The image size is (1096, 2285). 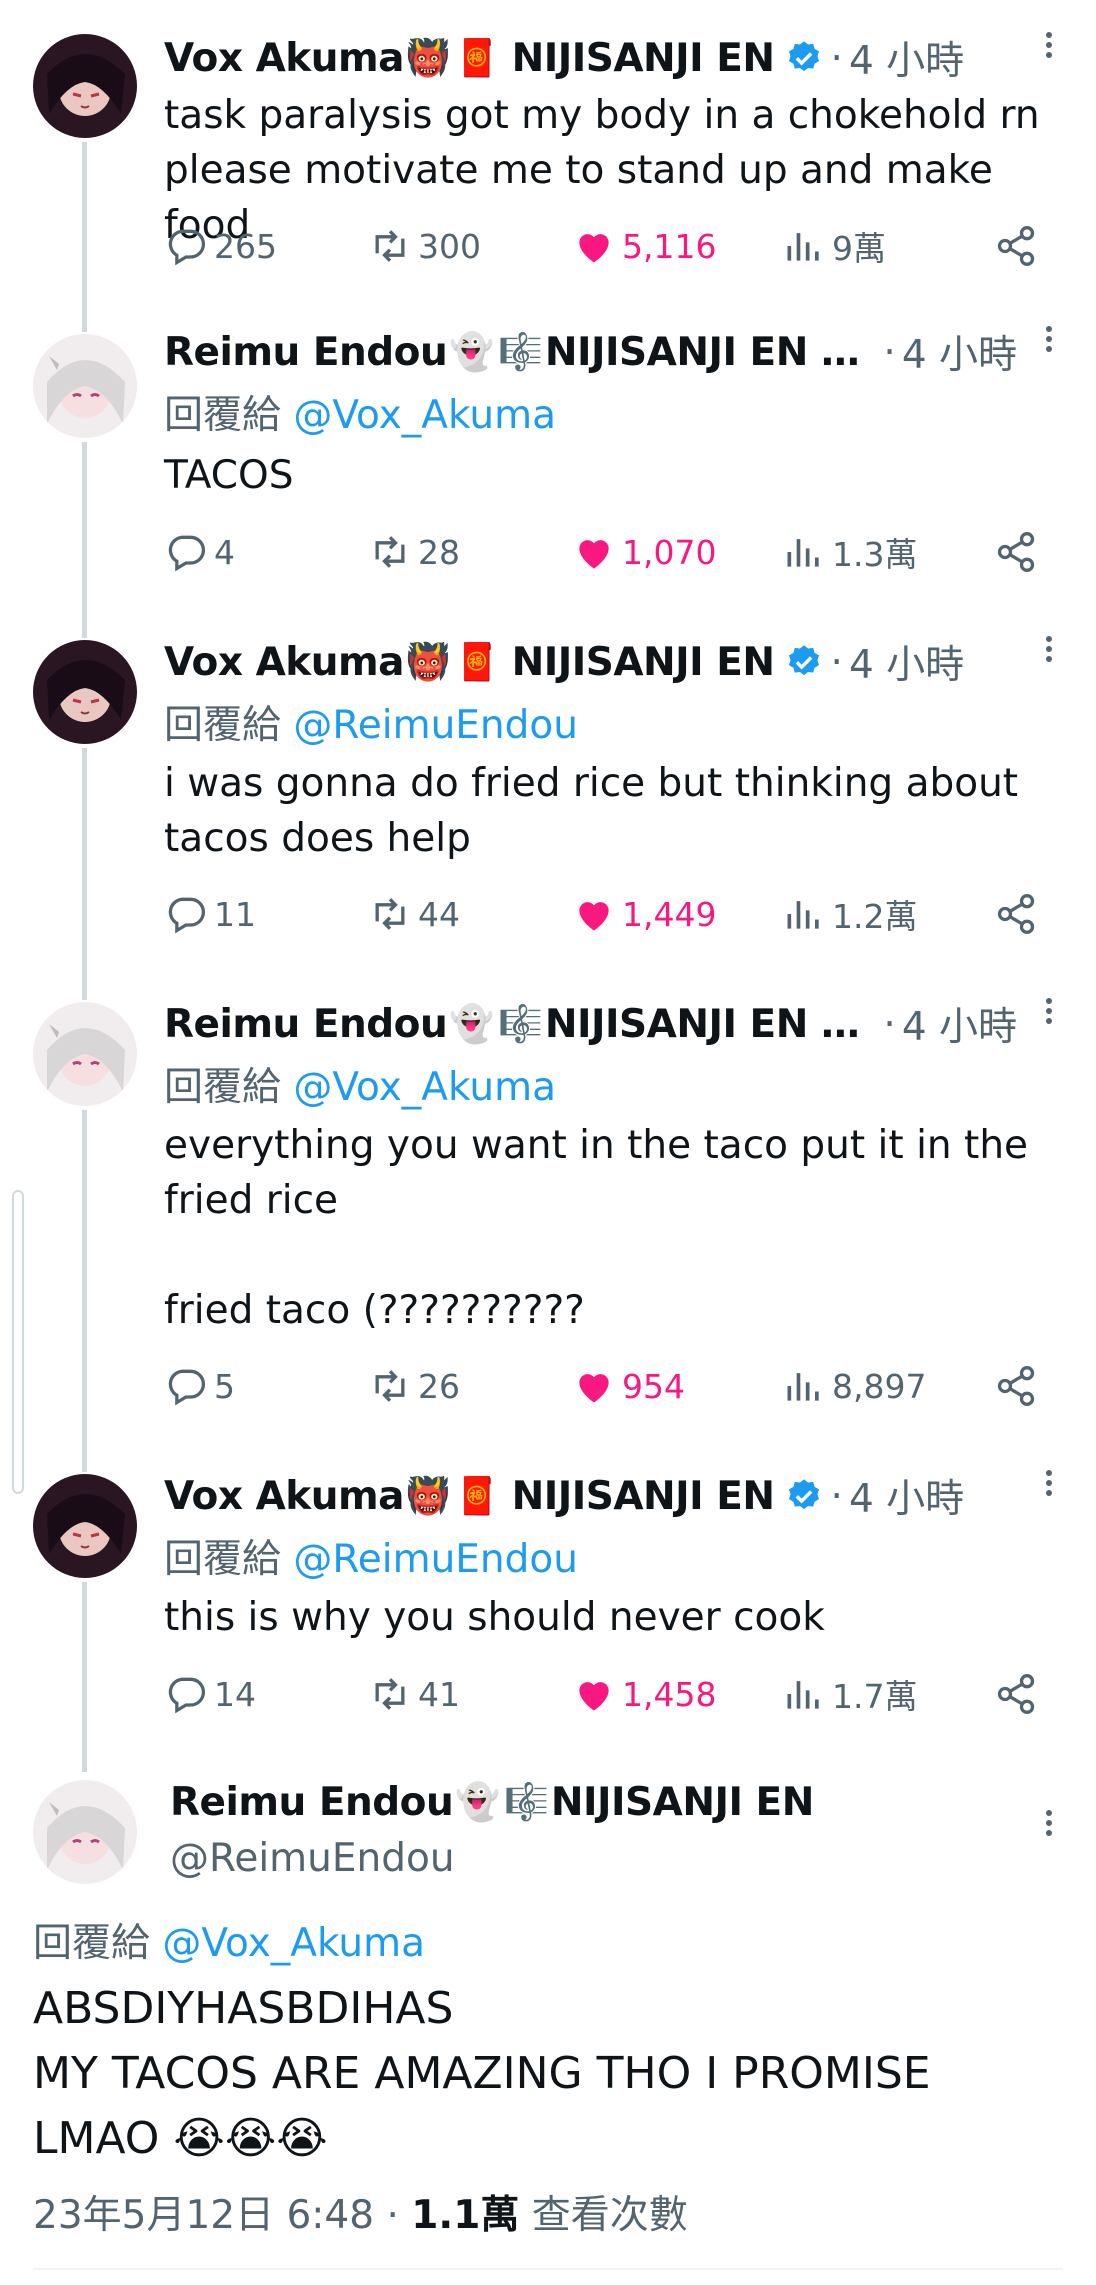 I want to click on views-count: 1.7萬, so click(x=875, y=1696).